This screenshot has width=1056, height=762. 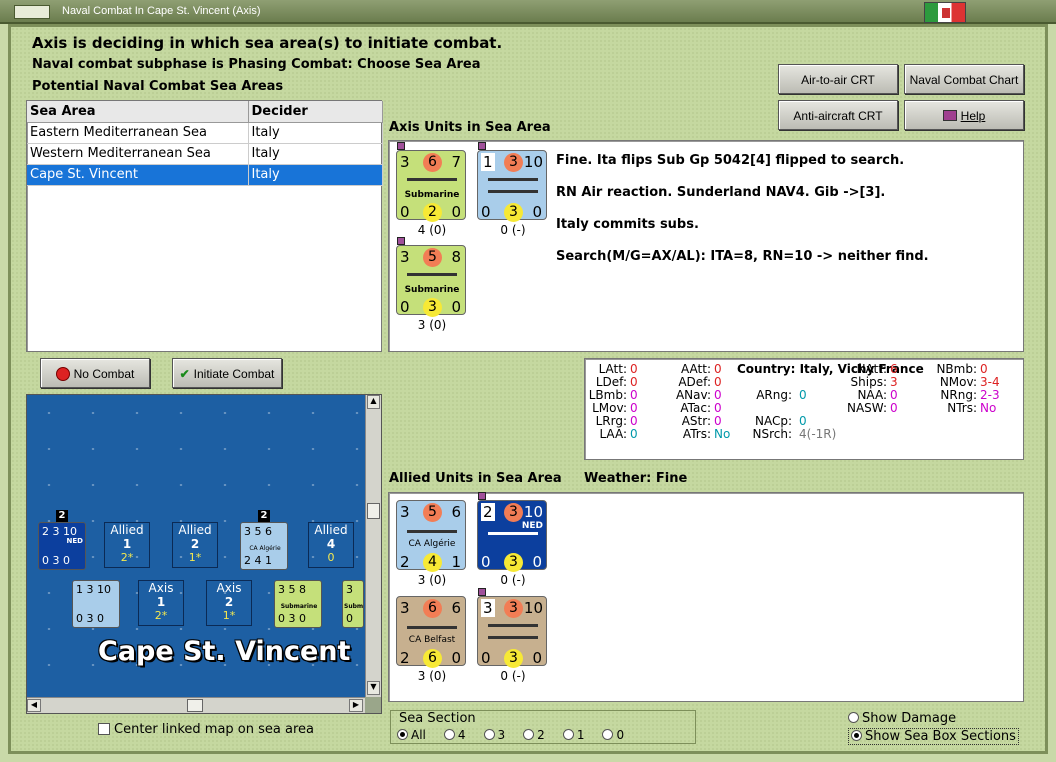 What do you see at coordinates (519, 735) in the screenshot?
I see `sea-section-options: All 4 3 2 1 0` at bounding box center [519, 735].